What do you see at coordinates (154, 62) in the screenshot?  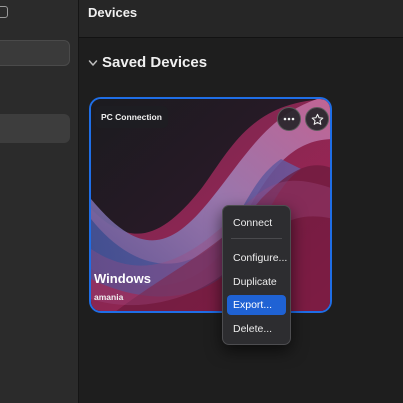 I see `section-title: Saved Devices` at bounding box center [154, 62].